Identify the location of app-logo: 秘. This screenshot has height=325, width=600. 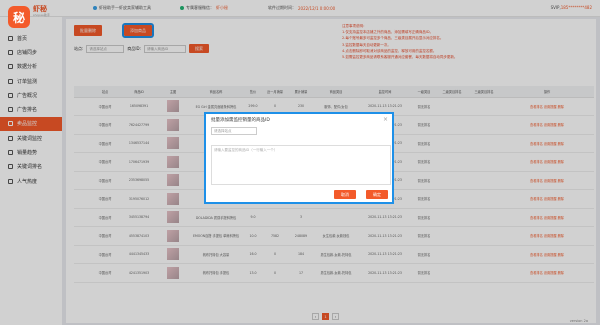
(19, 17).